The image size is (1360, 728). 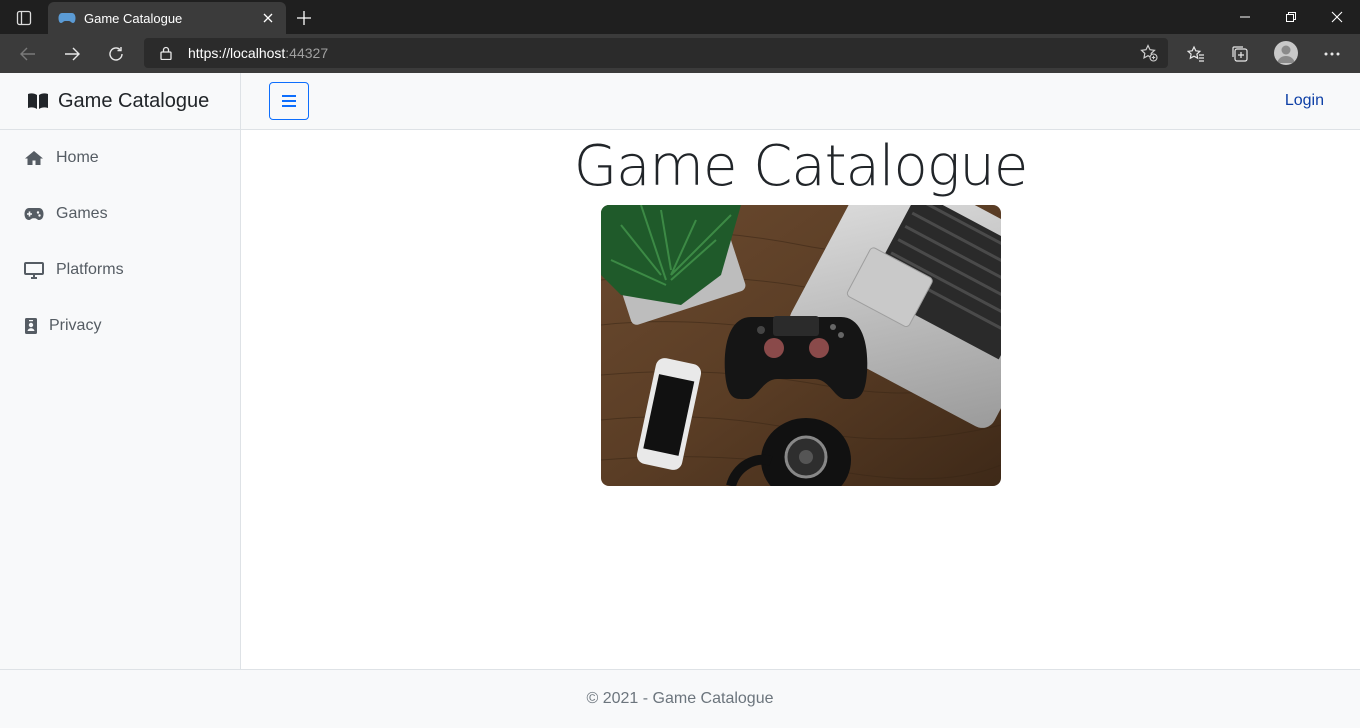 I want to click on profile-avatar, so click(x=1286, y=53).